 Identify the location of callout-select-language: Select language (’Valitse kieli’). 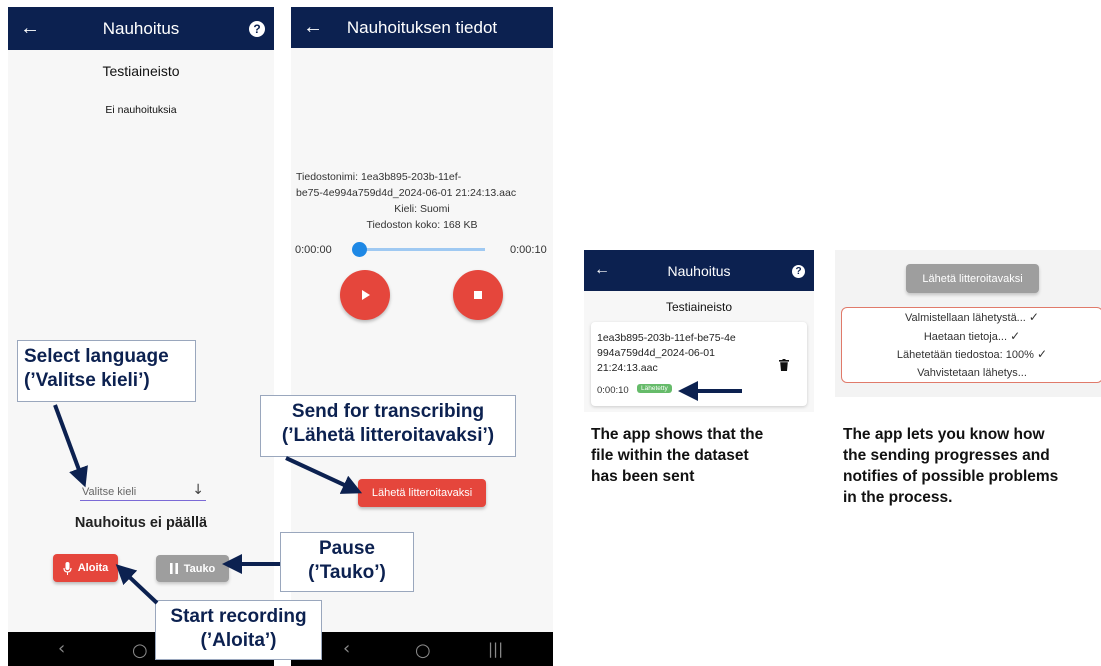
(106, 371).